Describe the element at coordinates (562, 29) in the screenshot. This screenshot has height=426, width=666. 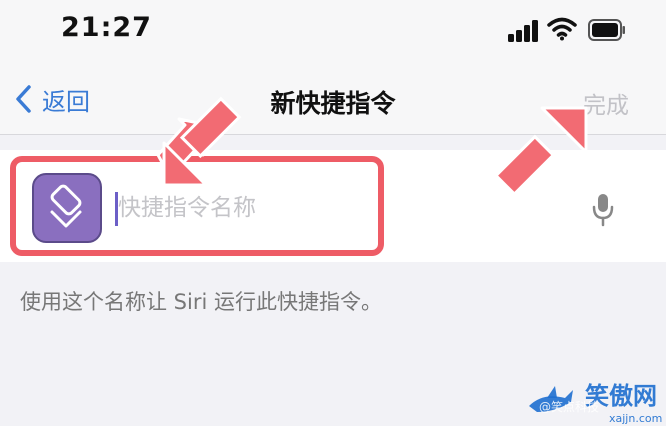
I see `wifi-icon` at that location.